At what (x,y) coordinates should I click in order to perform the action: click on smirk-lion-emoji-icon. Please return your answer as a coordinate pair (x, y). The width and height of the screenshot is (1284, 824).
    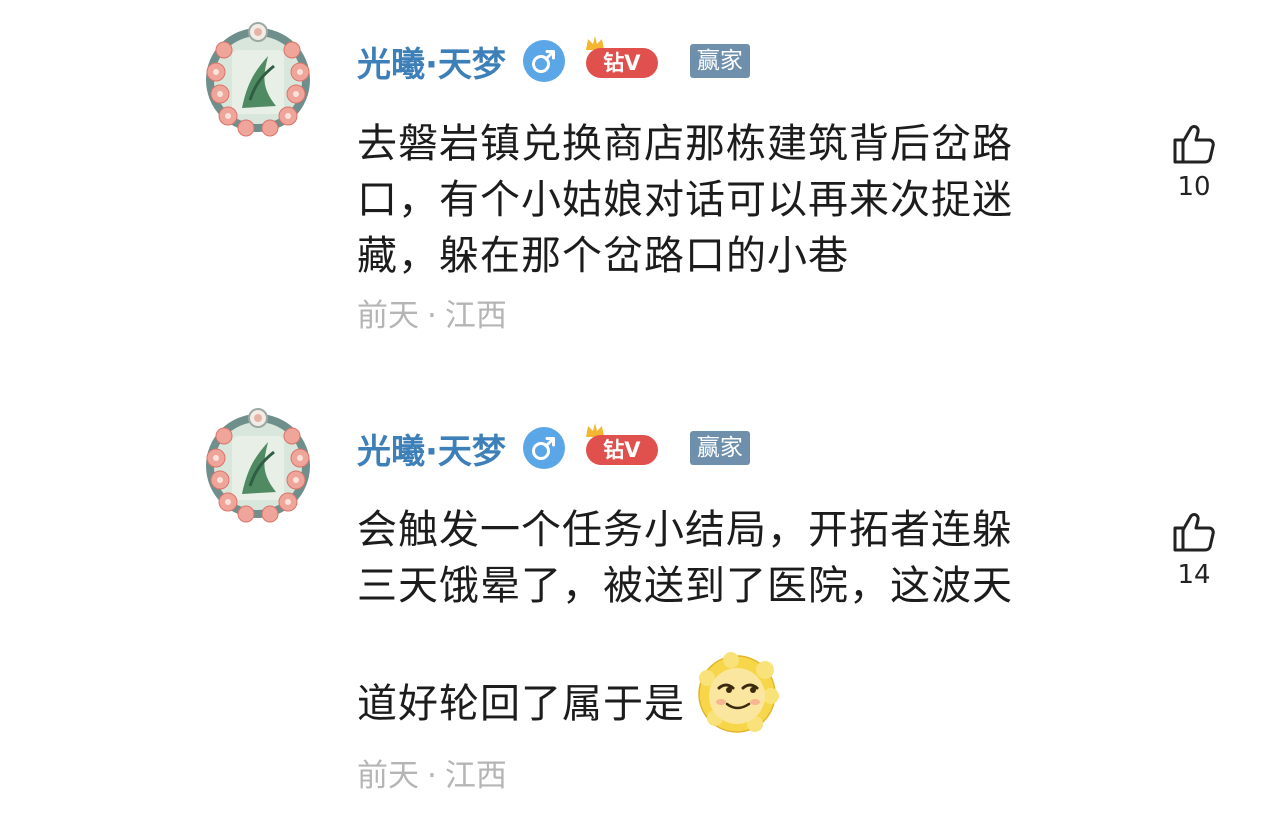
    Looking at the image, I should click on (737, 692).